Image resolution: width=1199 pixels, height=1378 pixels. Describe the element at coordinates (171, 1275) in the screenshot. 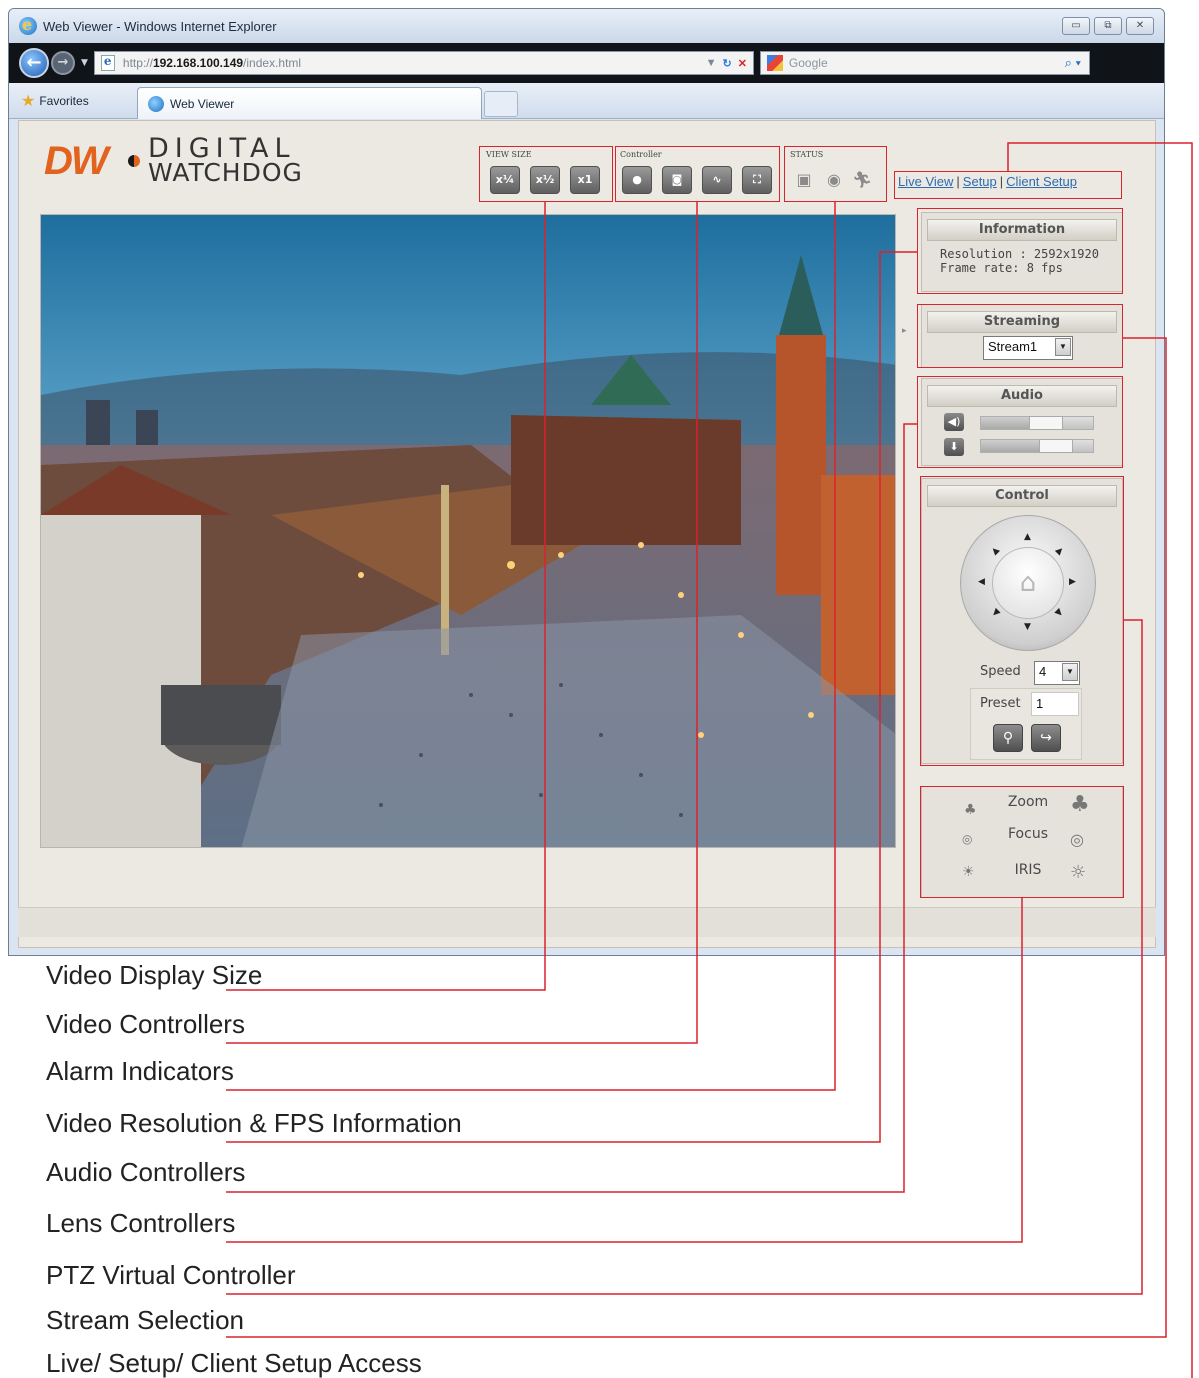

I see `annotation-ptz-controller: PTZ Virtual Controller` at that location.